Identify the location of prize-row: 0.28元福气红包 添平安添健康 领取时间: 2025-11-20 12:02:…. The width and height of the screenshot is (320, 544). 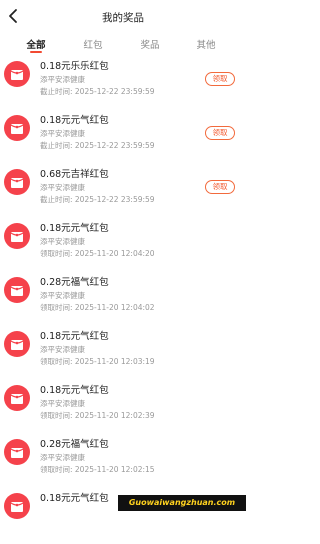
(123, 463).